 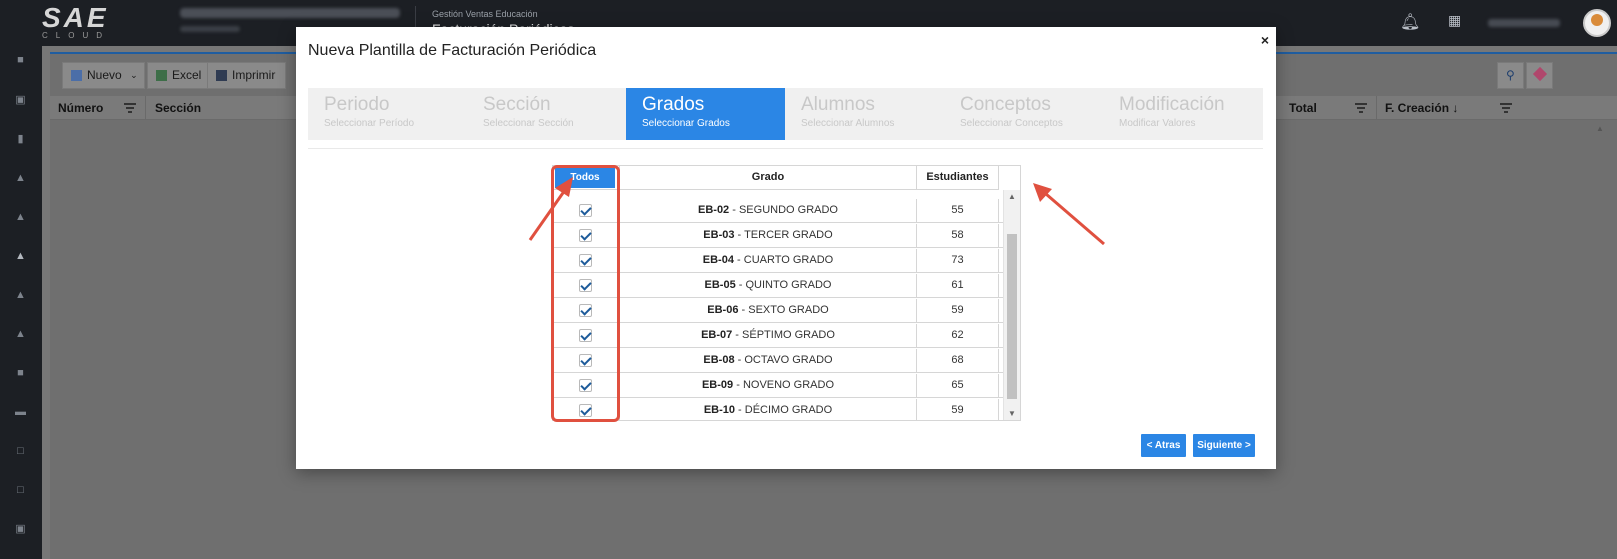 I want to click on annotation-arrows, so click(x=816, y=211).